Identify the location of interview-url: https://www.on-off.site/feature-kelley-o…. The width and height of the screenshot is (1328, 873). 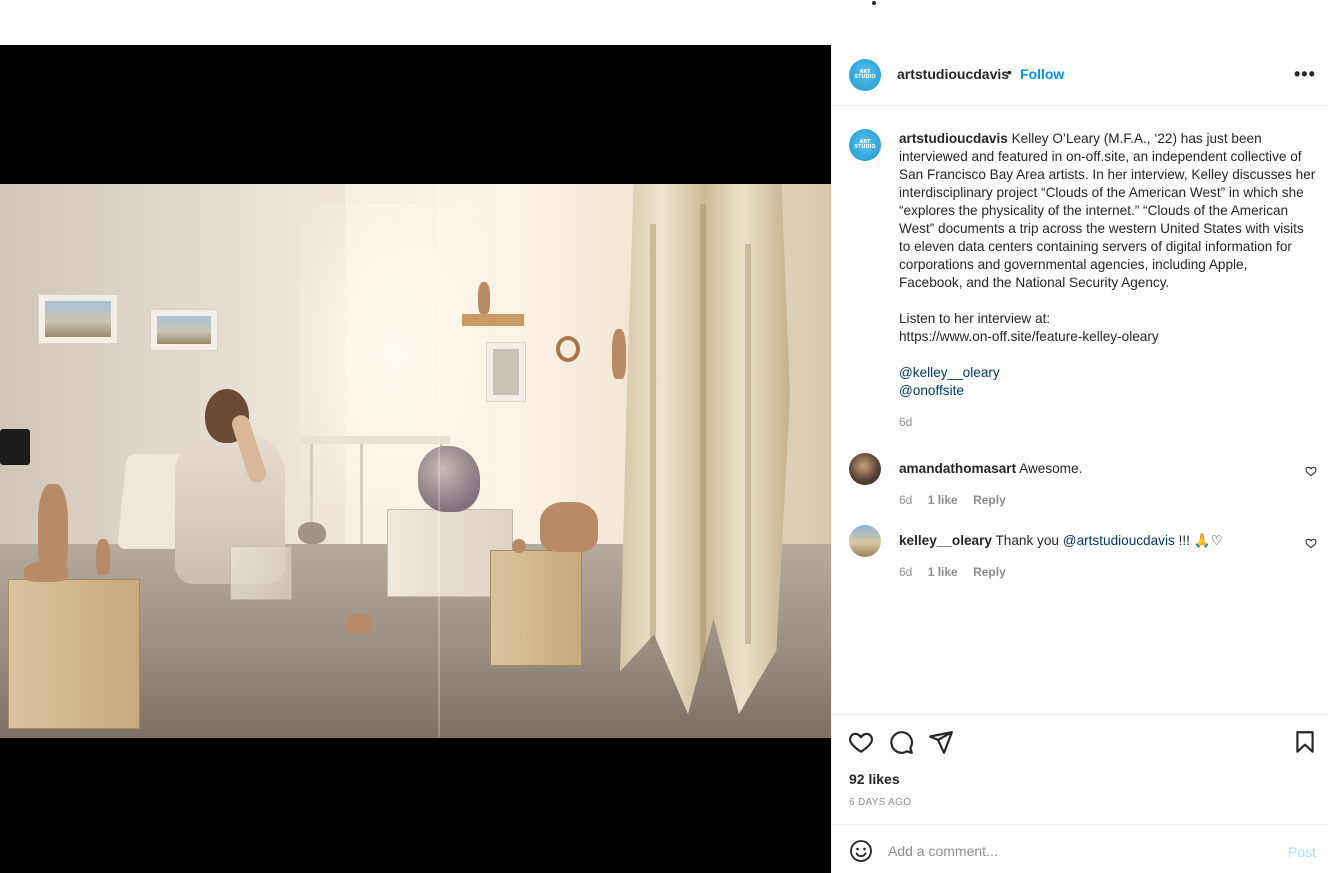
(1029, 336).